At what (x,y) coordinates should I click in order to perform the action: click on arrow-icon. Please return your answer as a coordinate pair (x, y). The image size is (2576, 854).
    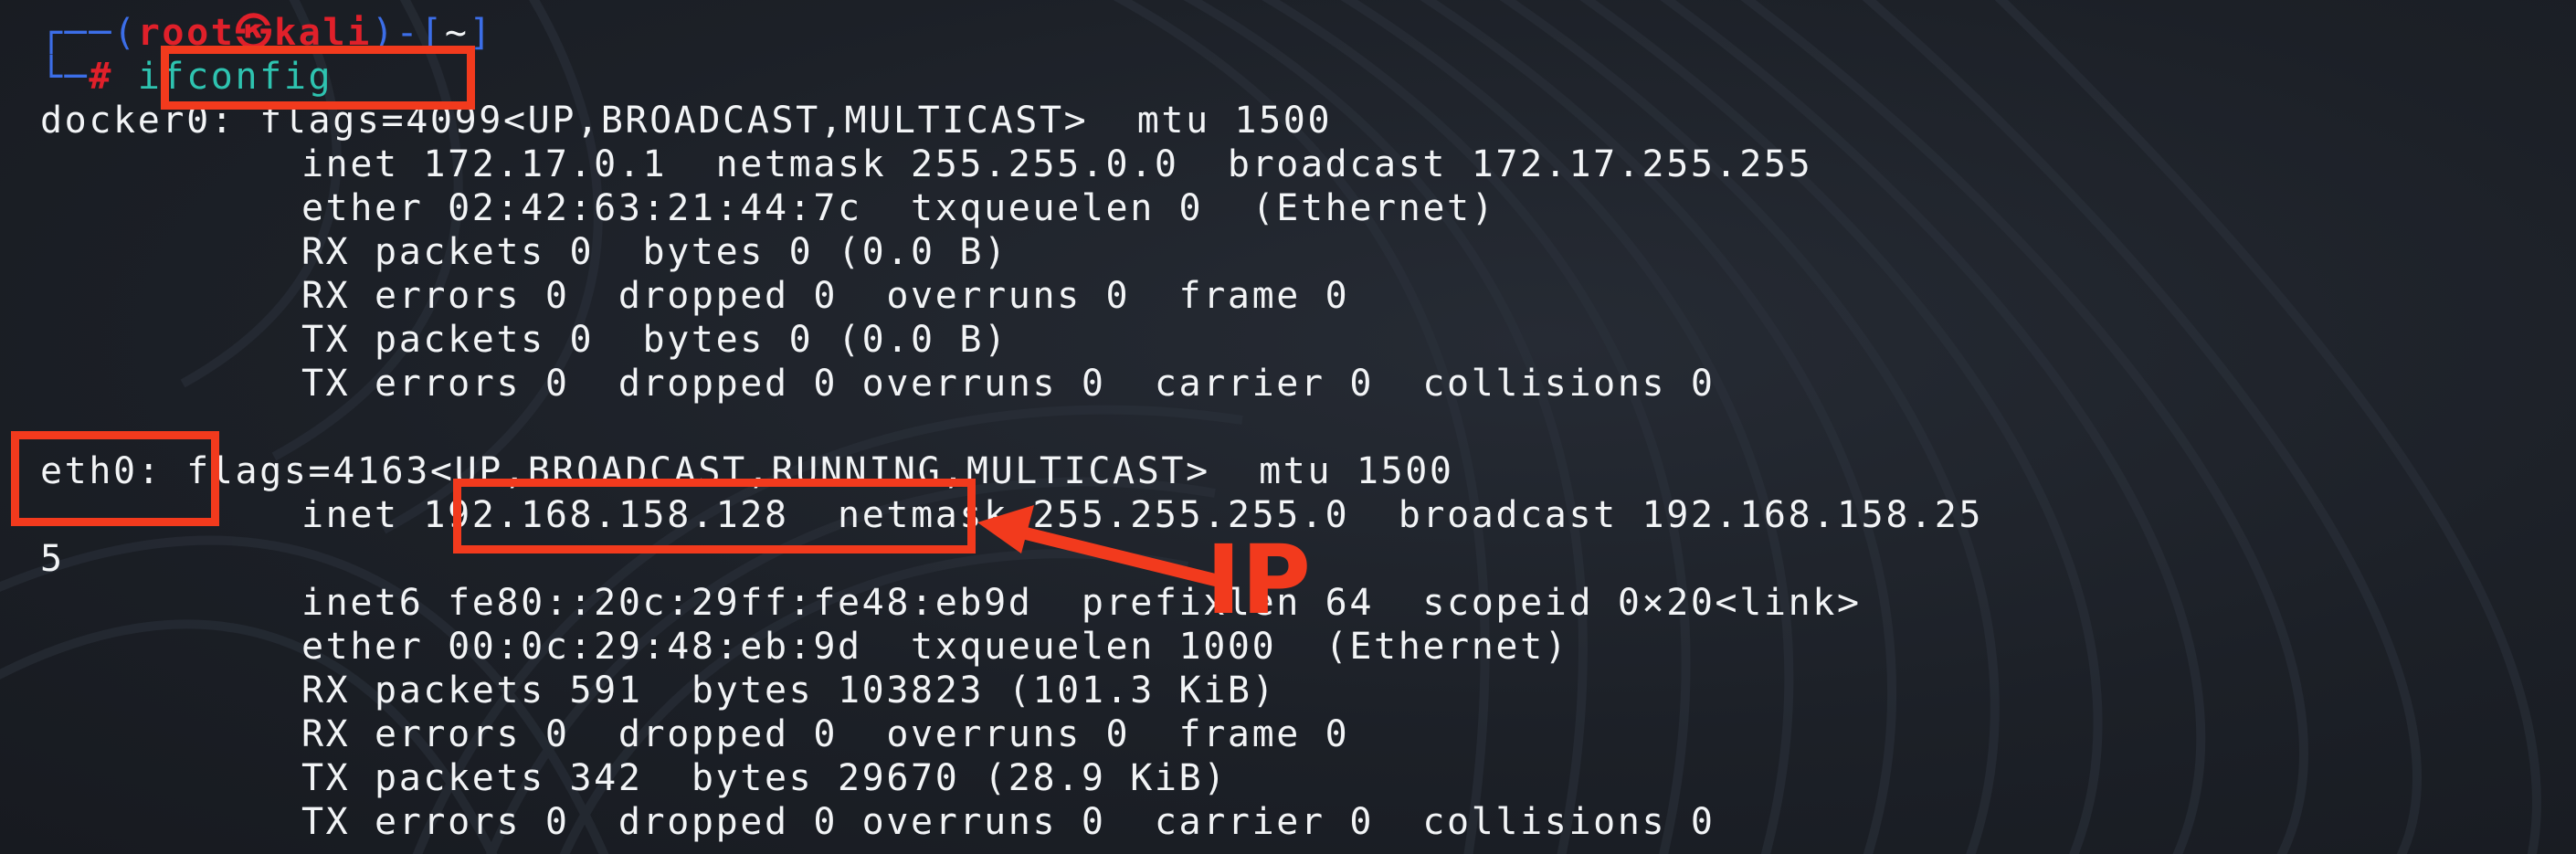
    Looking at the image, I should click on (1099, 545).